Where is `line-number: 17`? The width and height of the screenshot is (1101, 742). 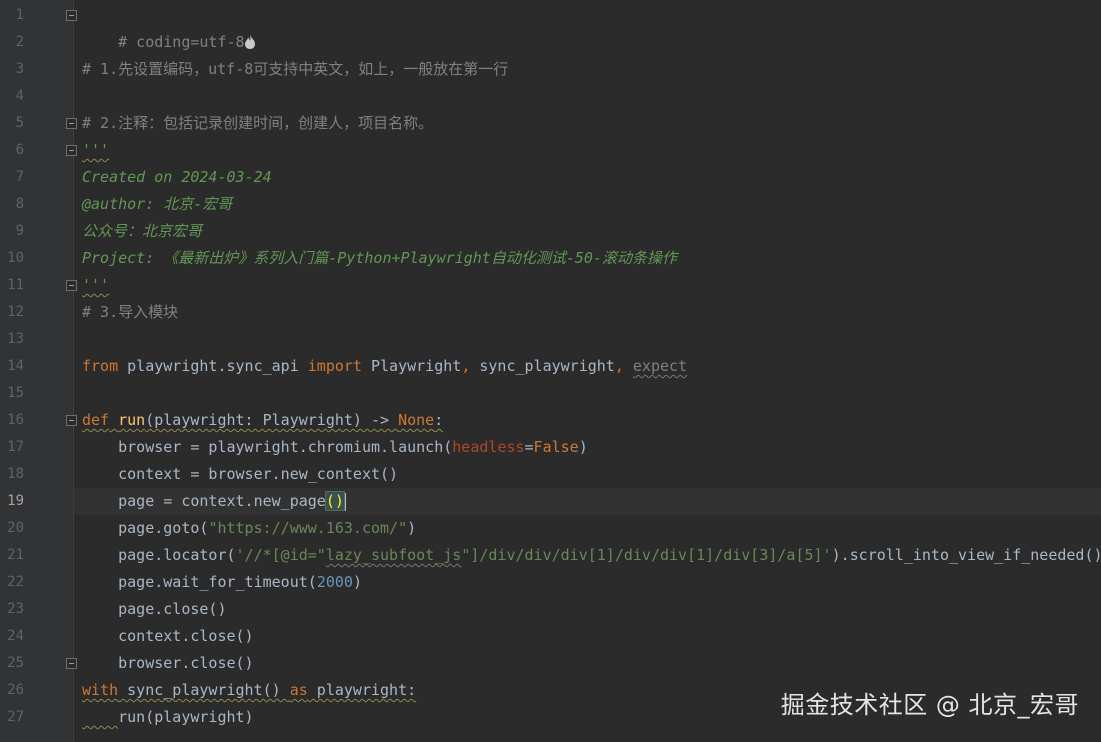
line-number: 17 is located at coordinates (15, 447).